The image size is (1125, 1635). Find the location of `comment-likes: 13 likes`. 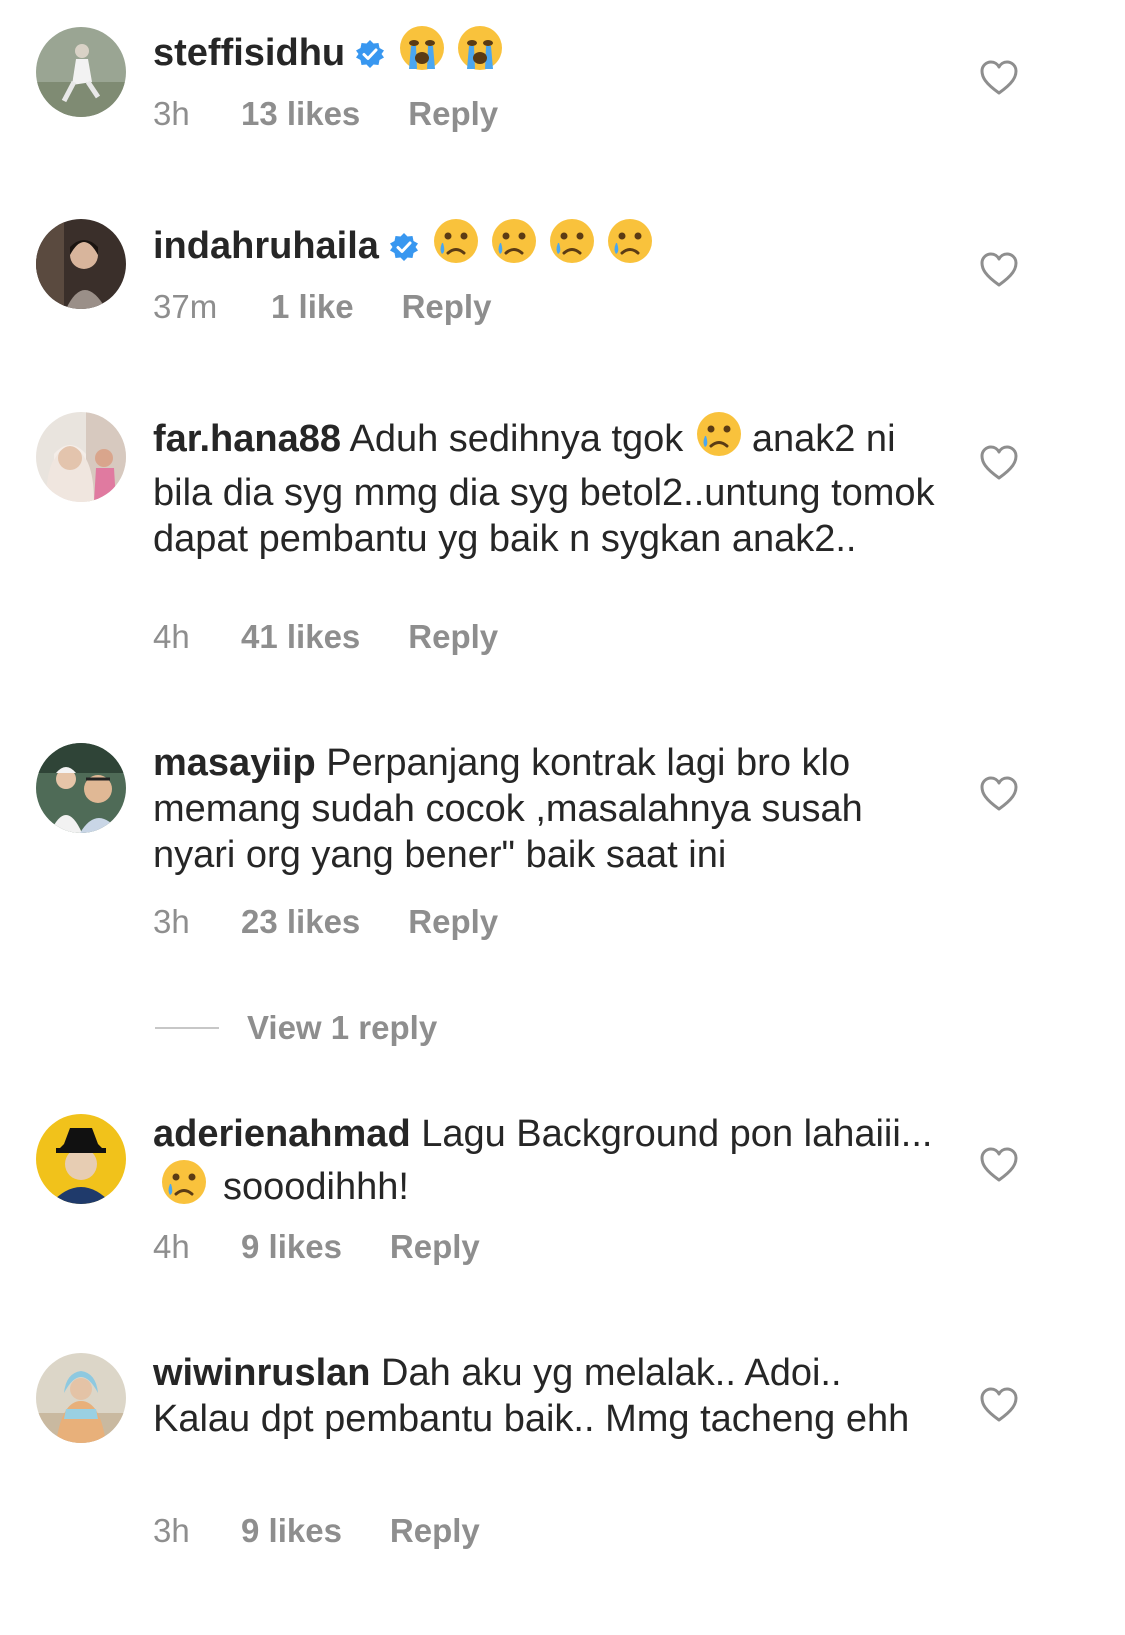

comment-likes: 13 likes is located at coordinates (300, 114).